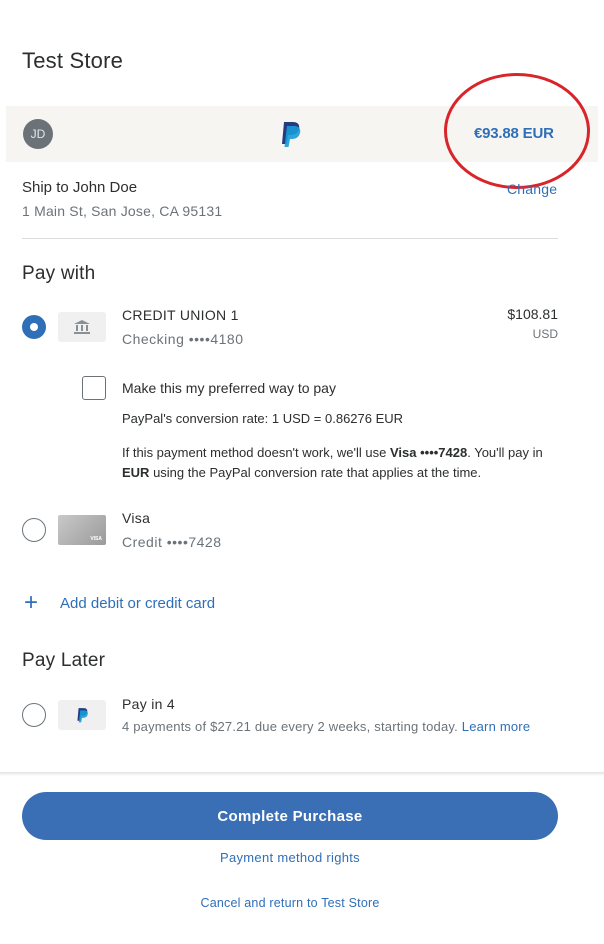 The height and width of the screenshot is (944, 604). I want to click on visa-card-icon: VISA, so click(82, 530).